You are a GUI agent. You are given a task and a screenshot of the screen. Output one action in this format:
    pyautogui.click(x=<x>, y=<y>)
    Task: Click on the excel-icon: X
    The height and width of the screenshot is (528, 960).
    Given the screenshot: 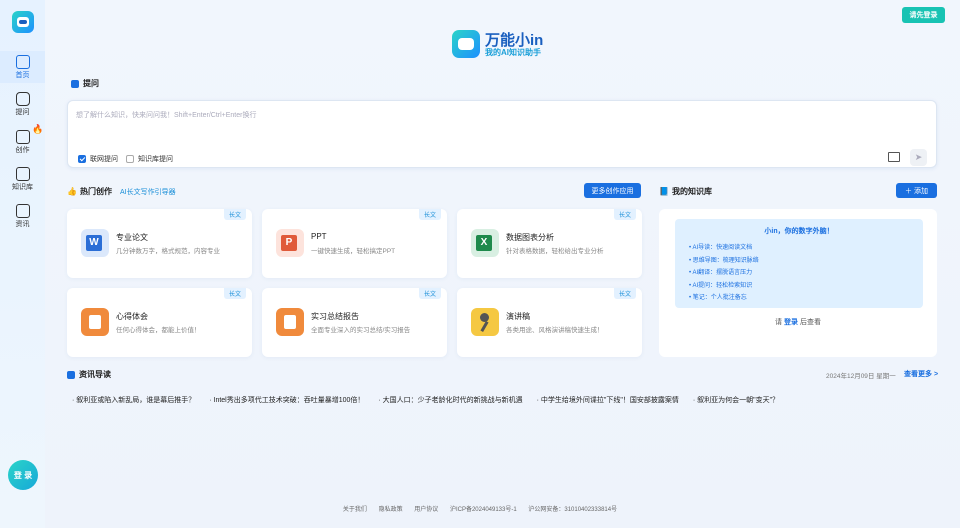 What is the action you would take?
    pyautogui.click(x=485, y=243)
    